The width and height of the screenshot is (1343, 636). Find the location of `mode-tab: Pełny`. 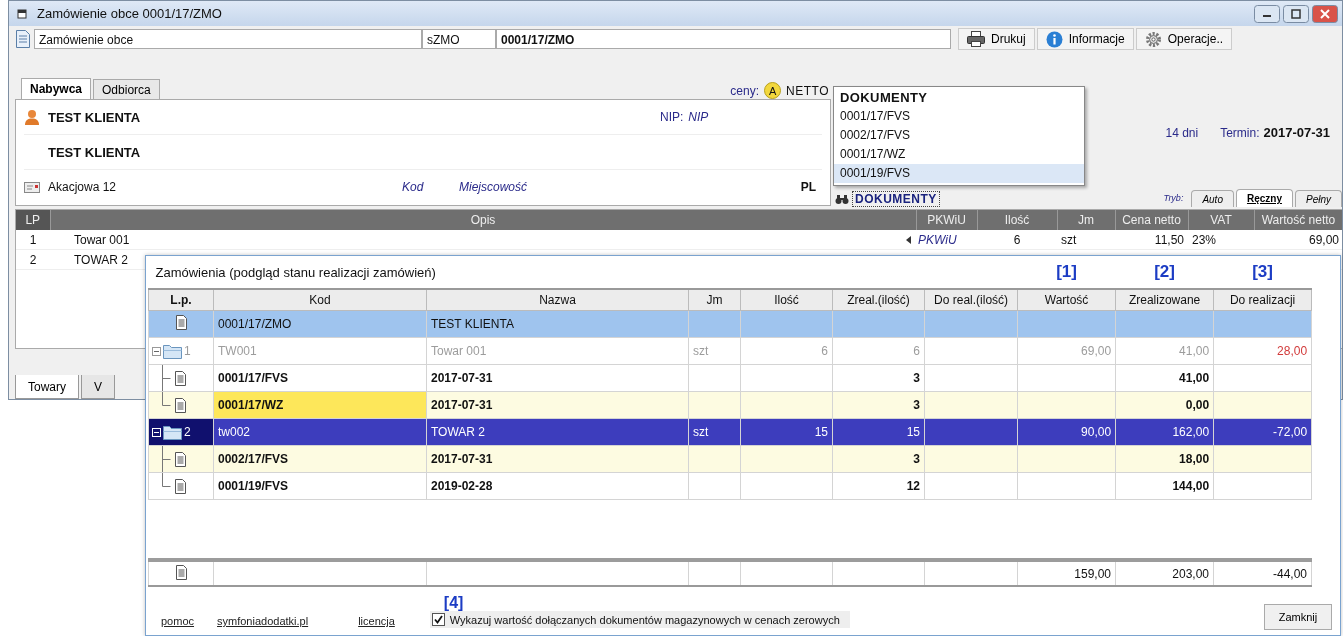

mode-tab: Pełny is located at coordinates (1318, 198).